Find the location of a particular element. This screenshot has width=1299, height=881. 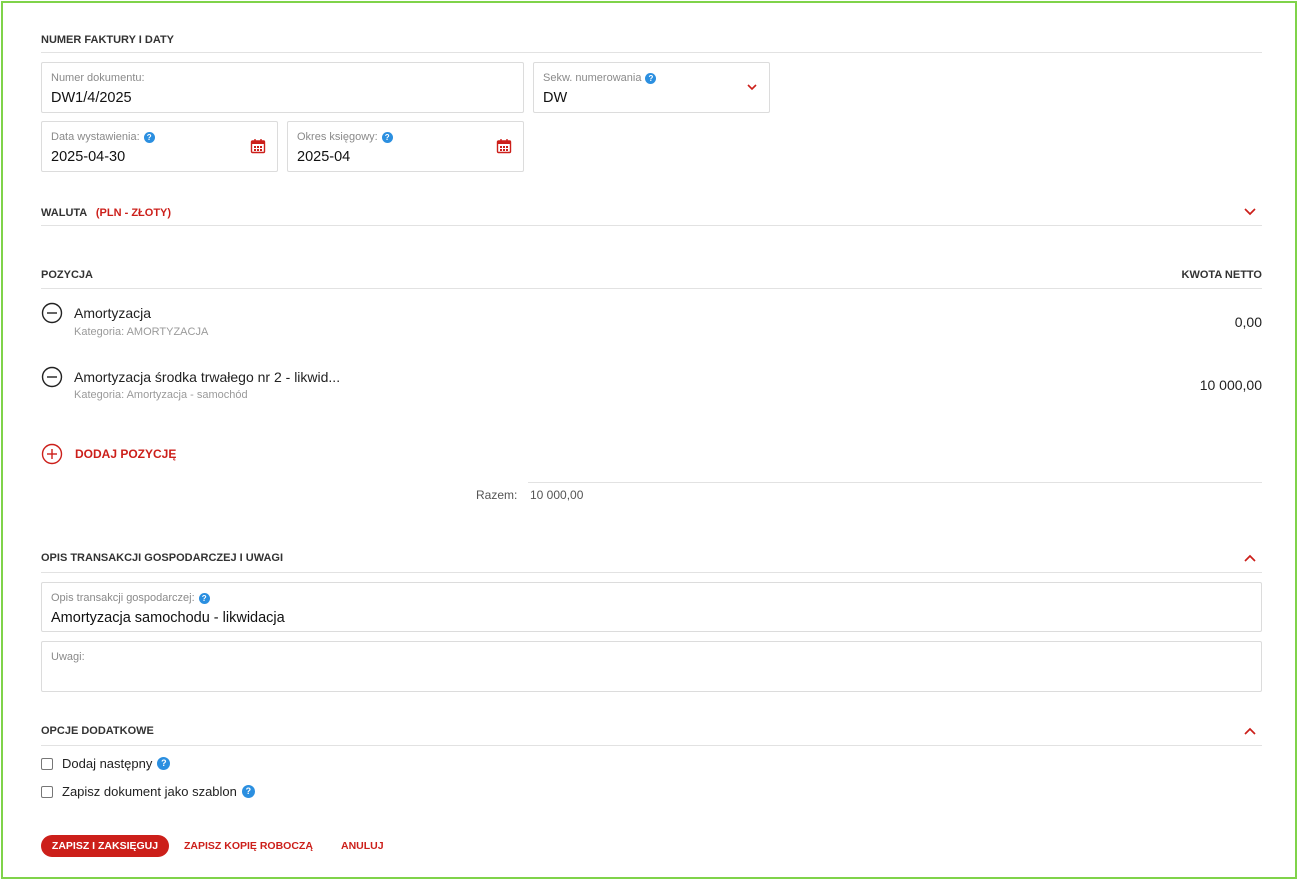

save-and-post-button: ZAPISZ I ZAKSIĘGUJ is located at coordinates (105, 846).